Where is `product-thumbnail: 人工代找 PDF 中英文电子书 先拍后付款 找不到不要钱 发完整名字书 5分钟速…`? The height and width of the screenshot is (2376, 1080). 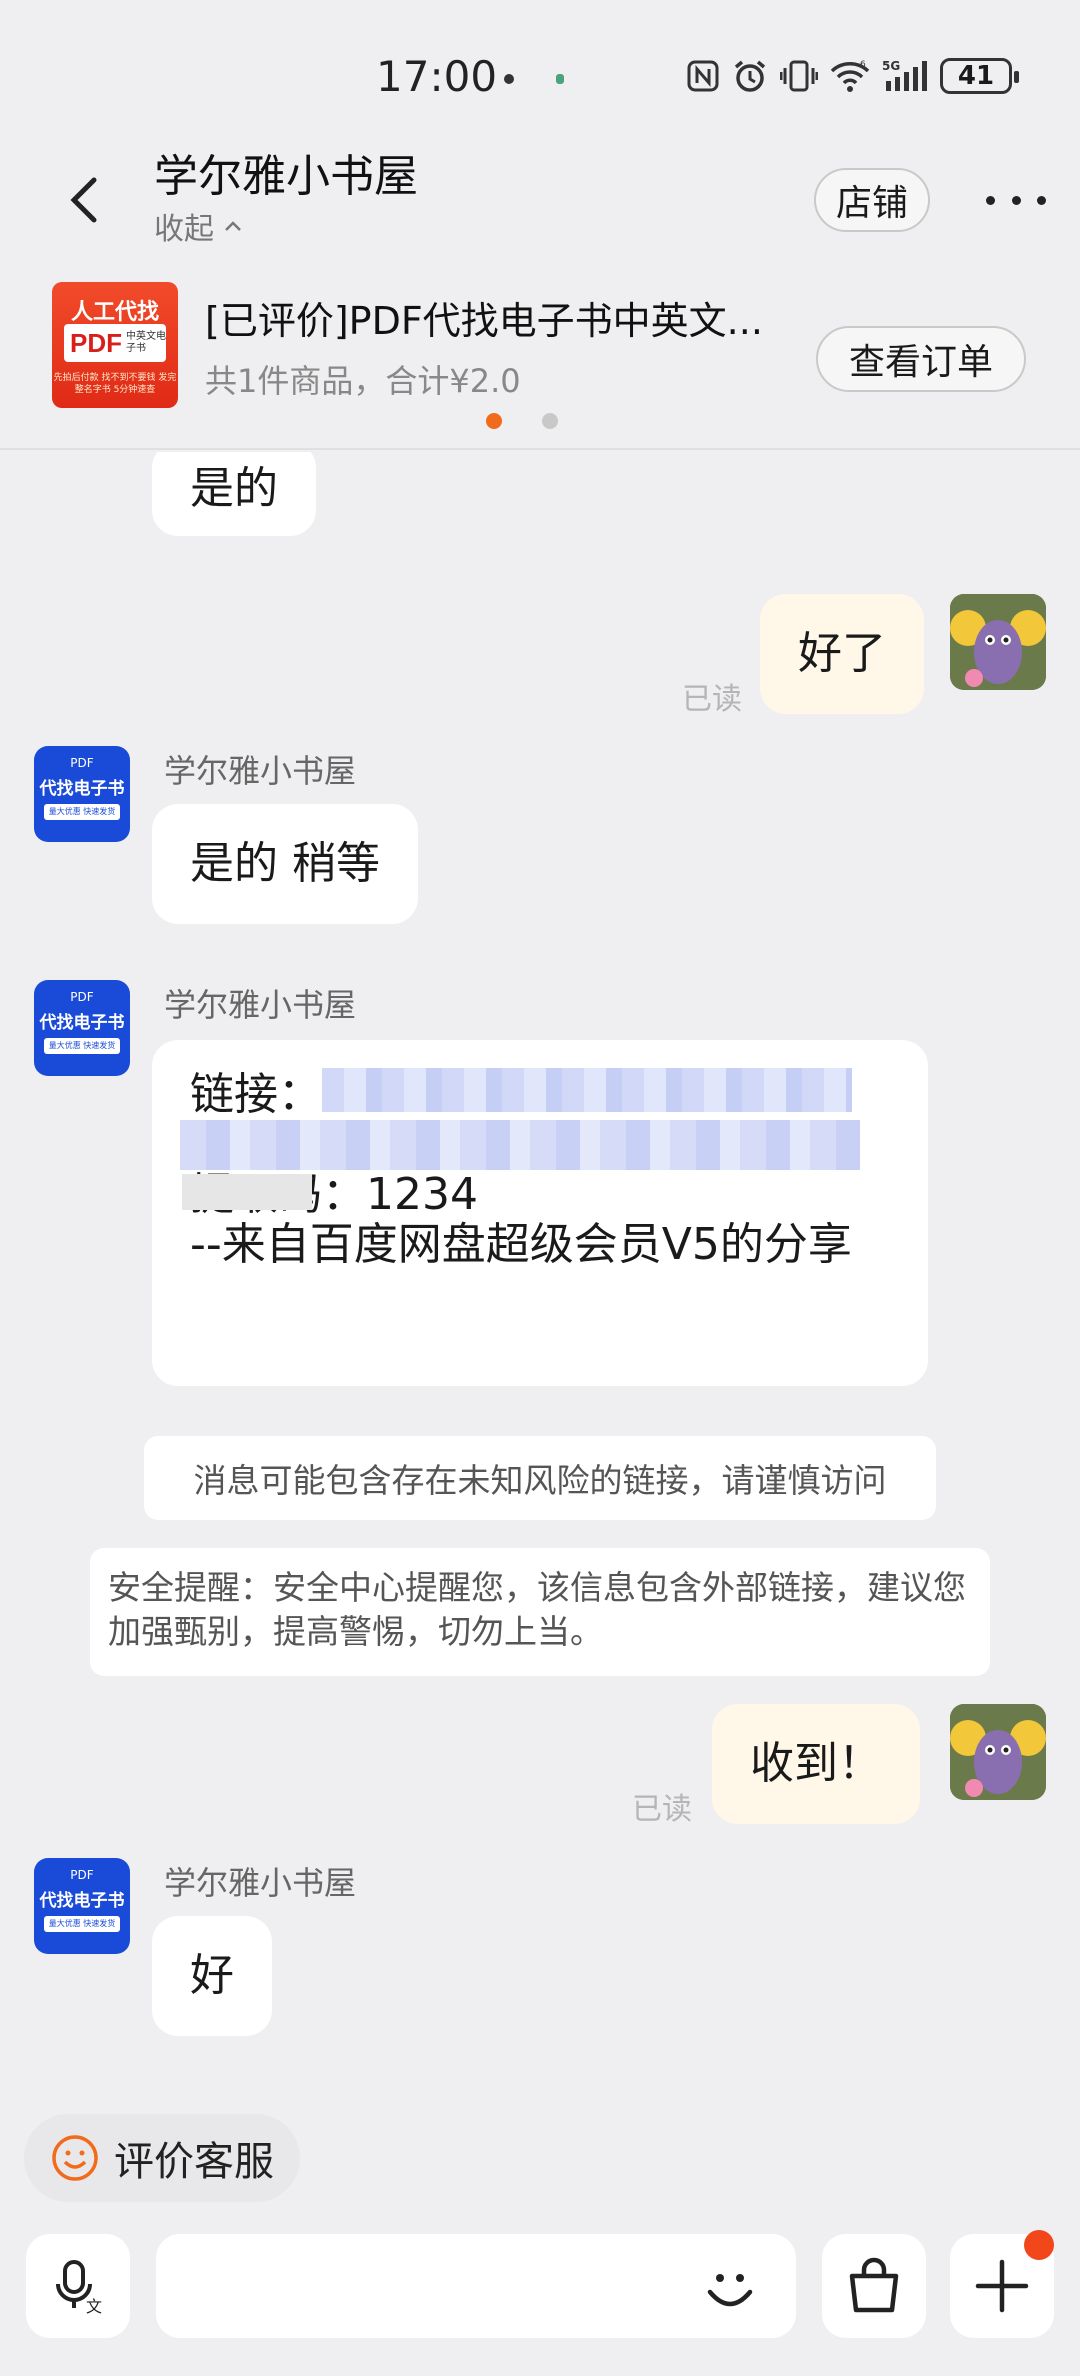 product-thumbnail: 人工代找 PDF 中英文电子书 先拍后付款 找不到不要钱 发完整名字书 5分钟速… is located at coordinates (115, 345).